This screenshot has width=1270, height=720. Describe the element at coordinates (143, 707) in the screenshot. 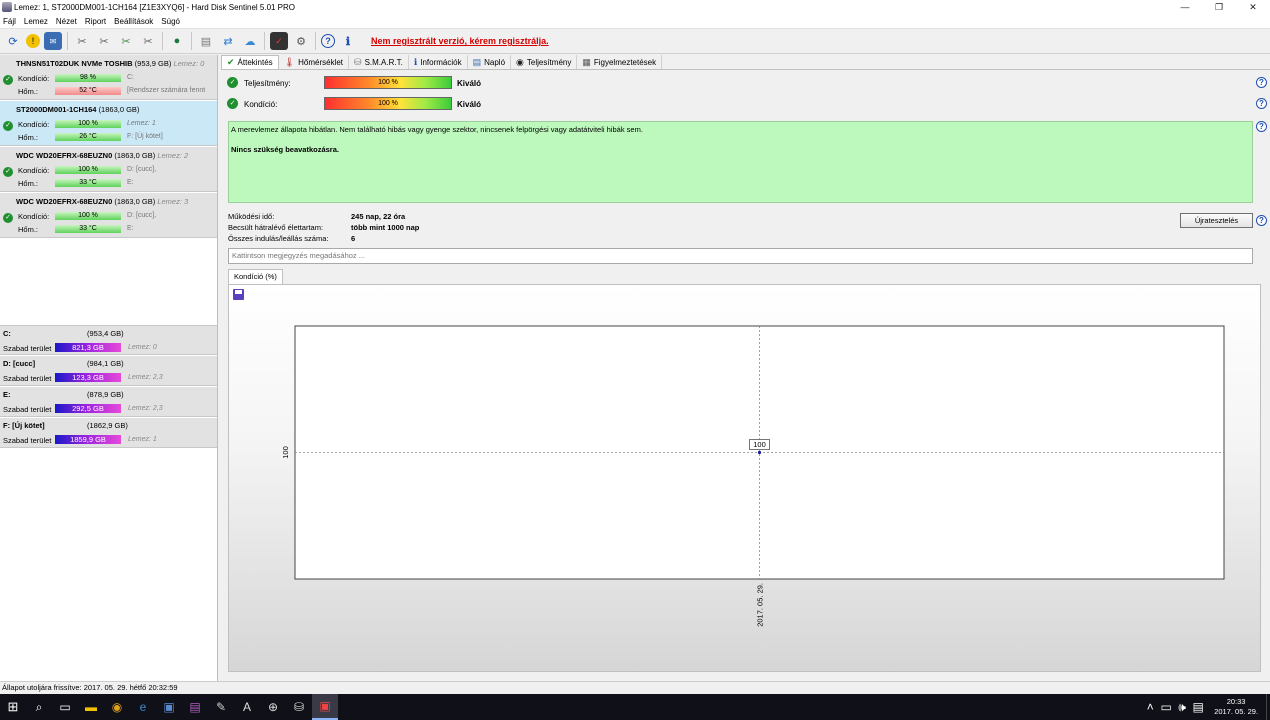

I see `edge-icon: e` at that location.